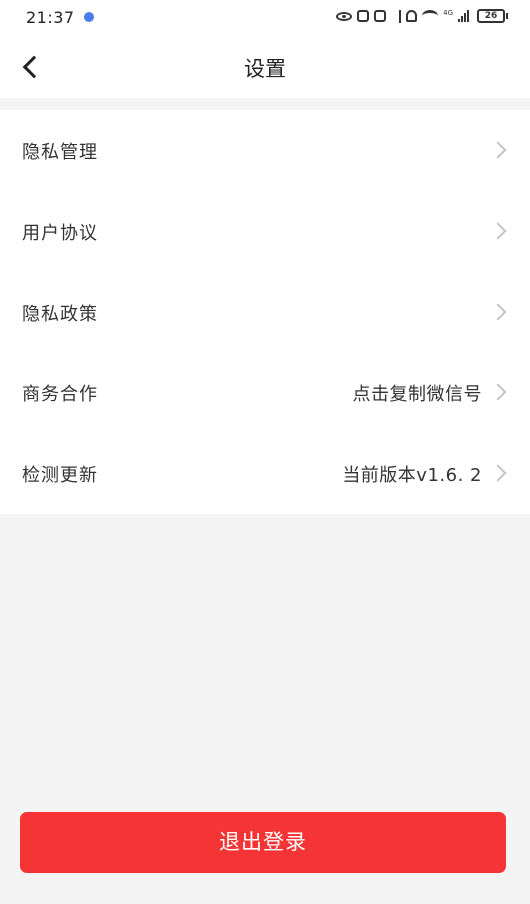  Describe the element at coordinates (60, 314) in the screenshot. I see `settings-item-label: 隐私政策` at that location.